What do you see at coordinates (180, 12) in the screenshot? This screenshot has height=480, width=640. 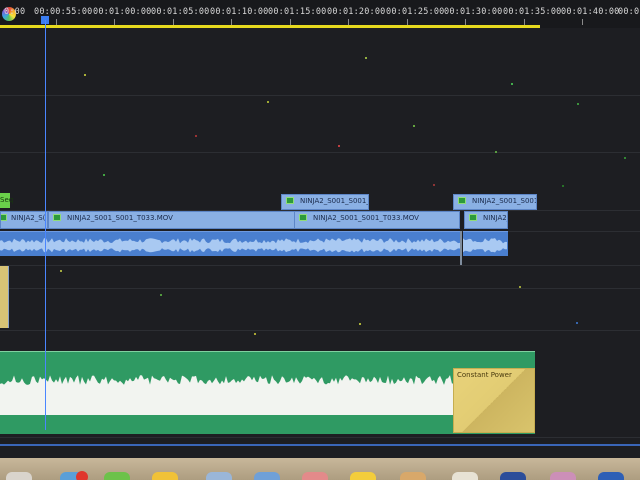 I see `ruler-tick-label: 00:01:05:00` at bounding box center [180, 12].